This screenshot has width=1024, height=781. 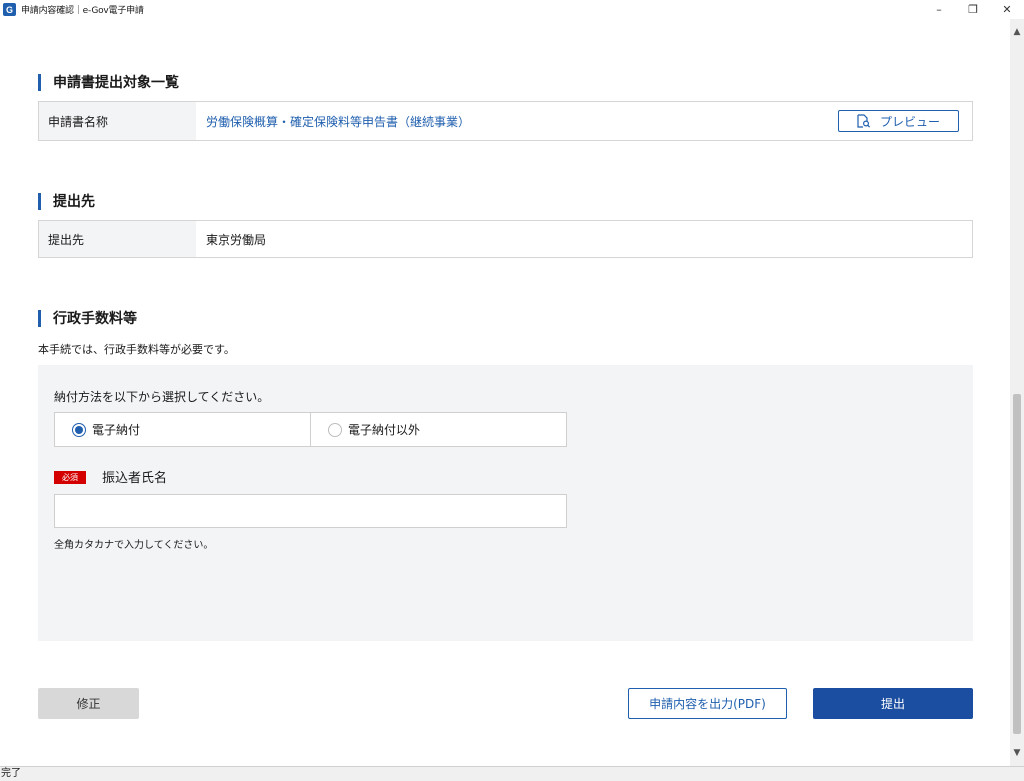 I want to click on minimize-button: –, so click(x=939, y=9).